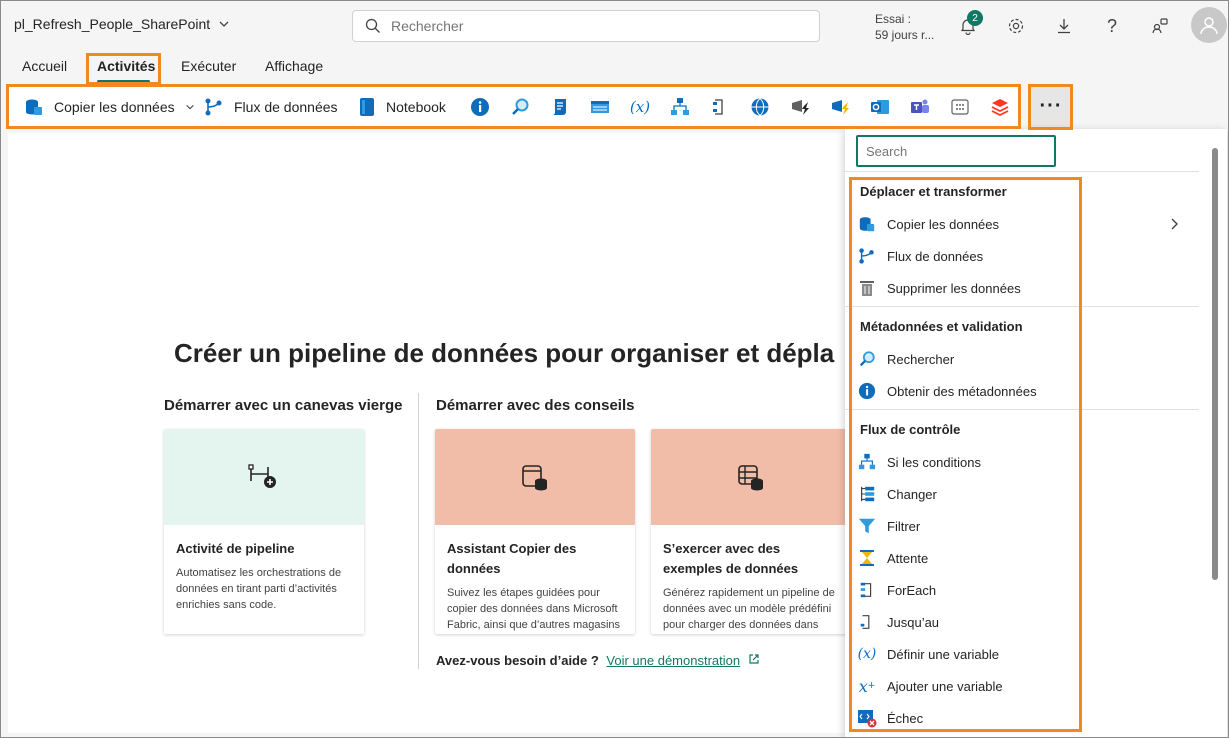 The height and width of the screenshot is (738, 1229). I want to click on databricks-activity-button, so click(1000, 107).